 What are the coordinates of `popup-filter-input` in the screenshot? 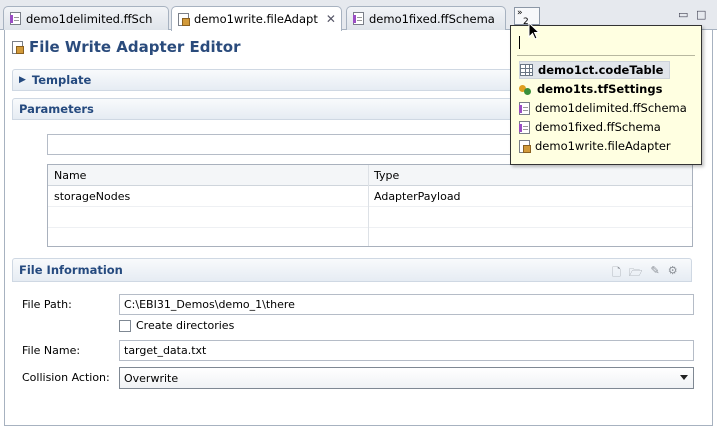 It's located at (606, 43).